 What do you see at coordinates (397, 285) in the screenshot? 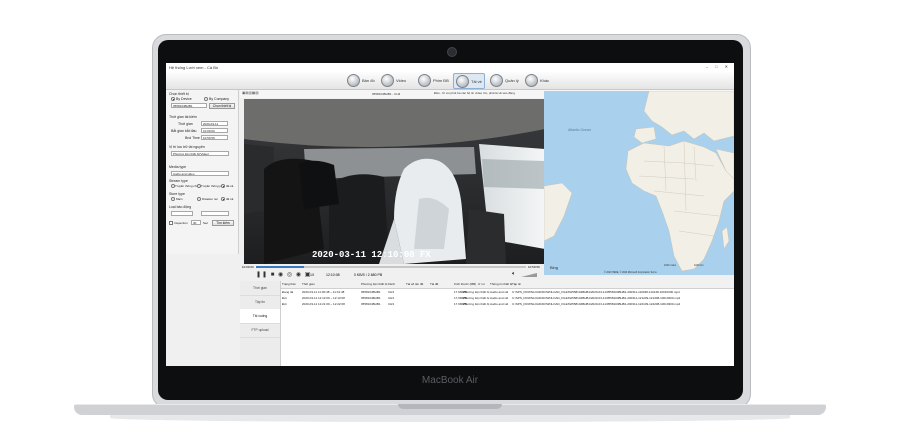
I see `column-header: Kênh` at bounding box center [397, 285].